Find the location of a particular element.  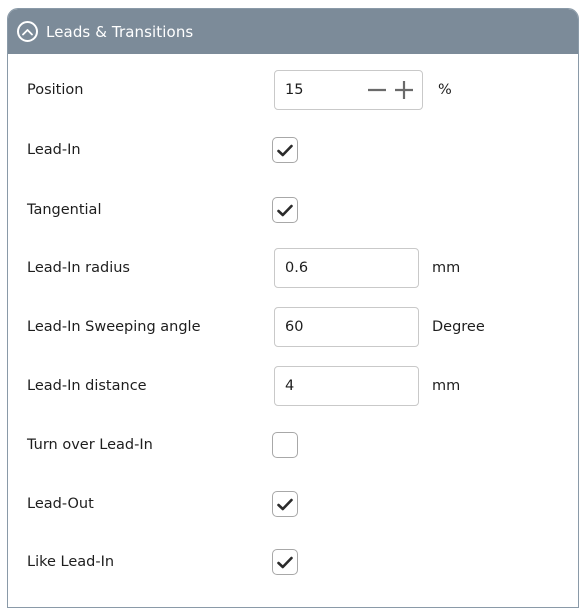

lead-in-distance-input: 4 is located at coordinates (346, 386).